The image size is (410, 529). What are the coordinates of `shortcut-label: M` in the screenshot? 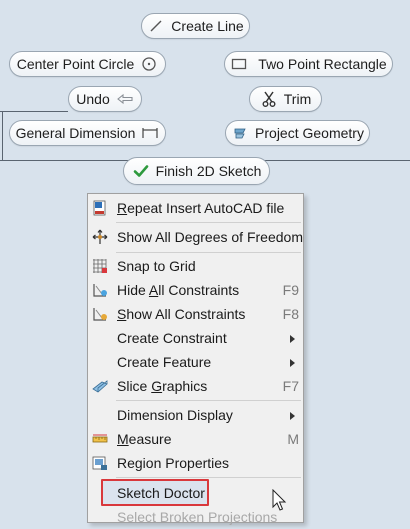 It's located at (293, 439).